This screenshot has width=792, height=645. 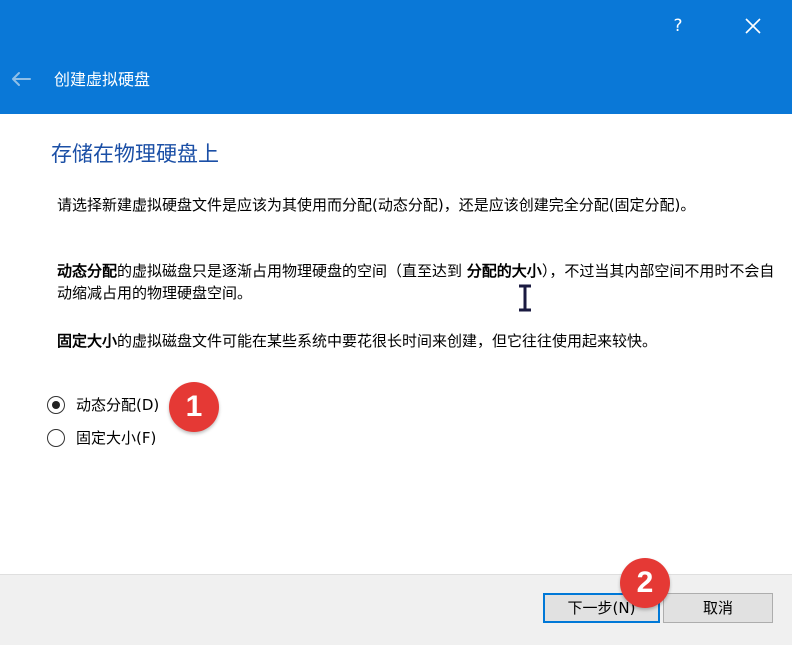 I want to click on size-term: 分配的大小, so click(x=504, y=271).